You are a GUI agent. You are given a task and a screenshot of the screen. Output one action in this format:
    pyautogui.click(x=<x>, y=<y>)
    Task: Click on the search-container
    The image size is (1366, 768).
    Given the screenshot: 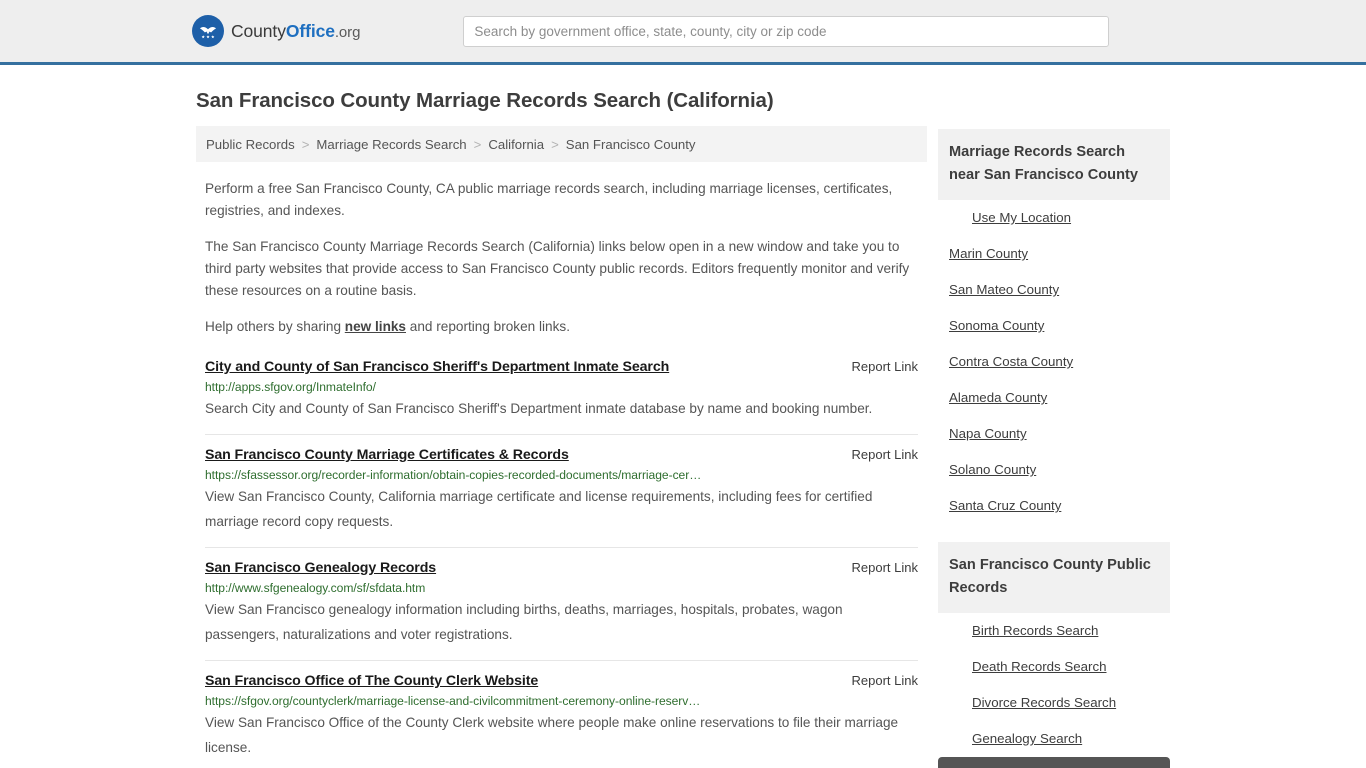 What is the action you would take?
    pyautogui.click(x=786, y=31)
    